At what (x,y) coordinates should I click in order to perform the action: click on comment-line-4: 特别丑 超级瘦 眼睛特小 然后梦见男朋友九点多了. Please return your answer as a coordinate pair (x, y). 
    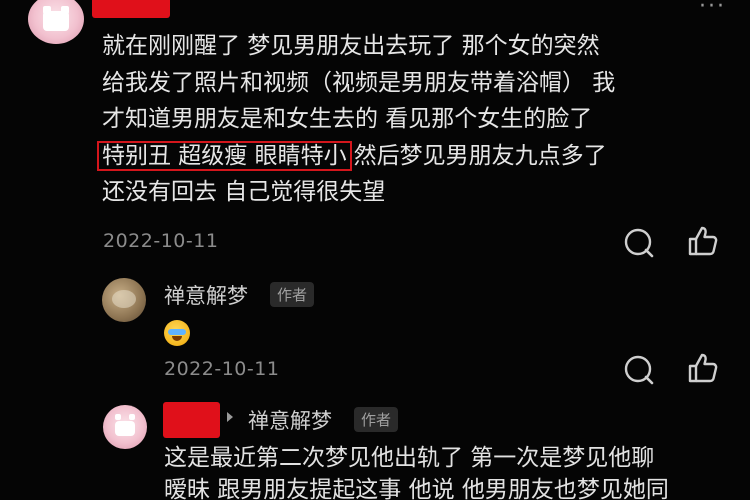
    Looking at the image, I should click on (414, 156).